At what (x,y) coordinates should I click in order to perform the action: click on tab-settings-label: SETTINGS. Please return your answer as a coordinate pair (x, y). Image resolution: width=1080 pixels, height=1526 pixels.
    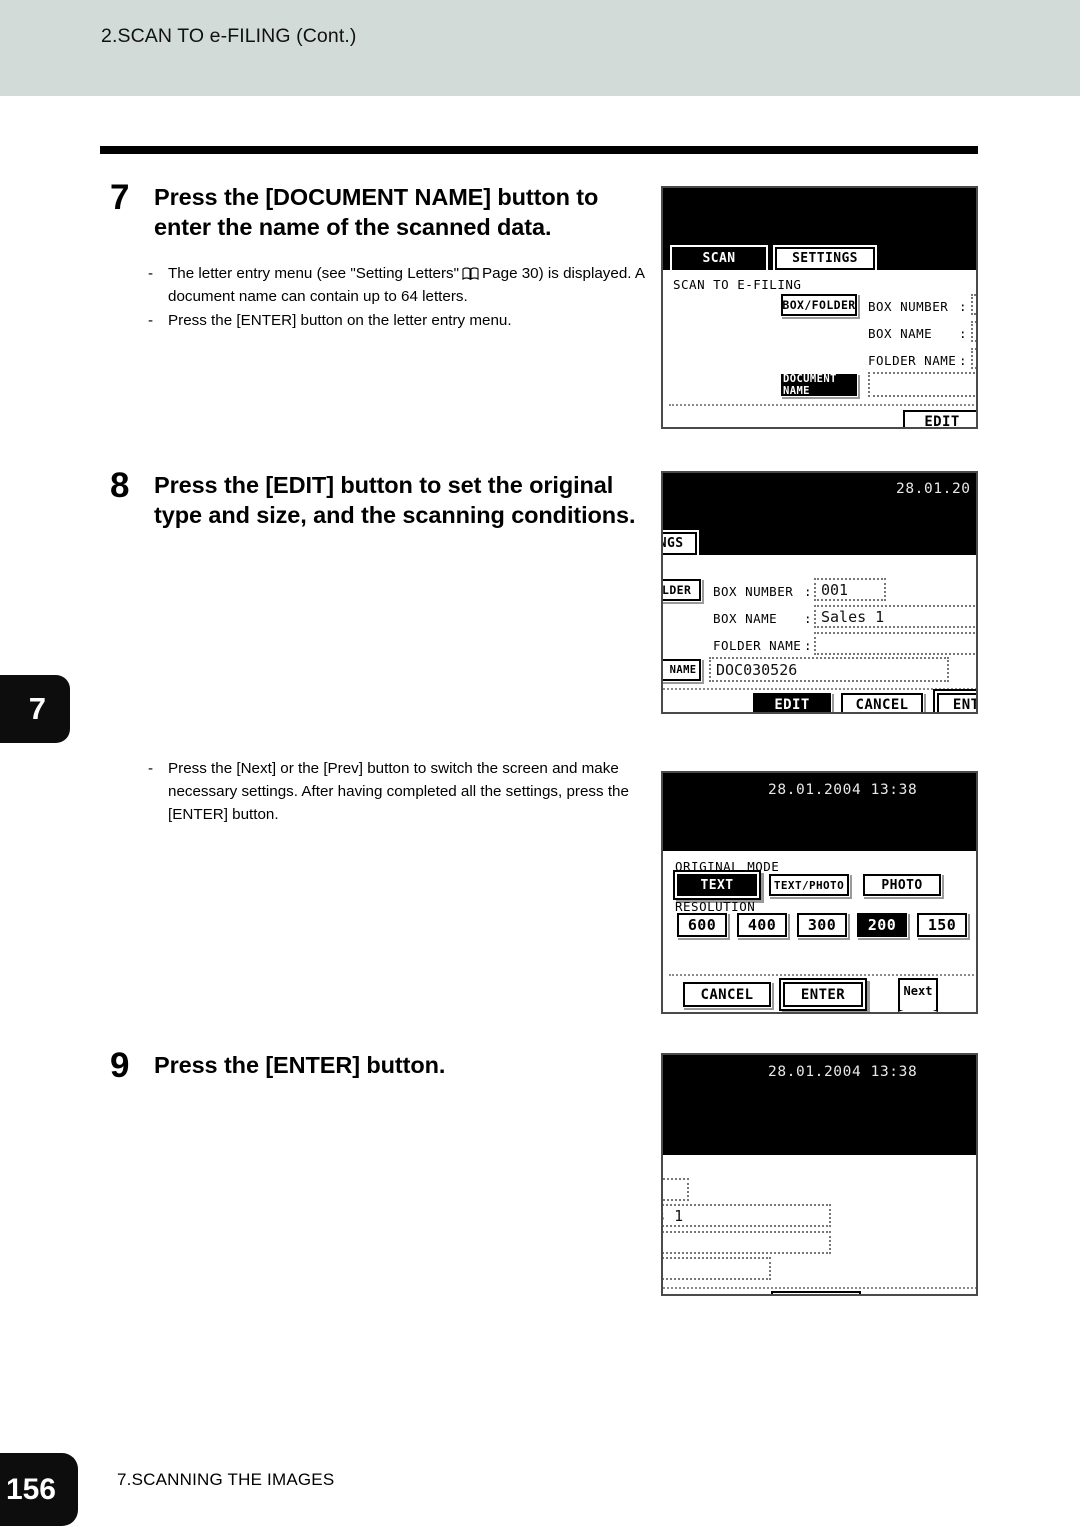
    Looking at the image, I should click on (825, 258).